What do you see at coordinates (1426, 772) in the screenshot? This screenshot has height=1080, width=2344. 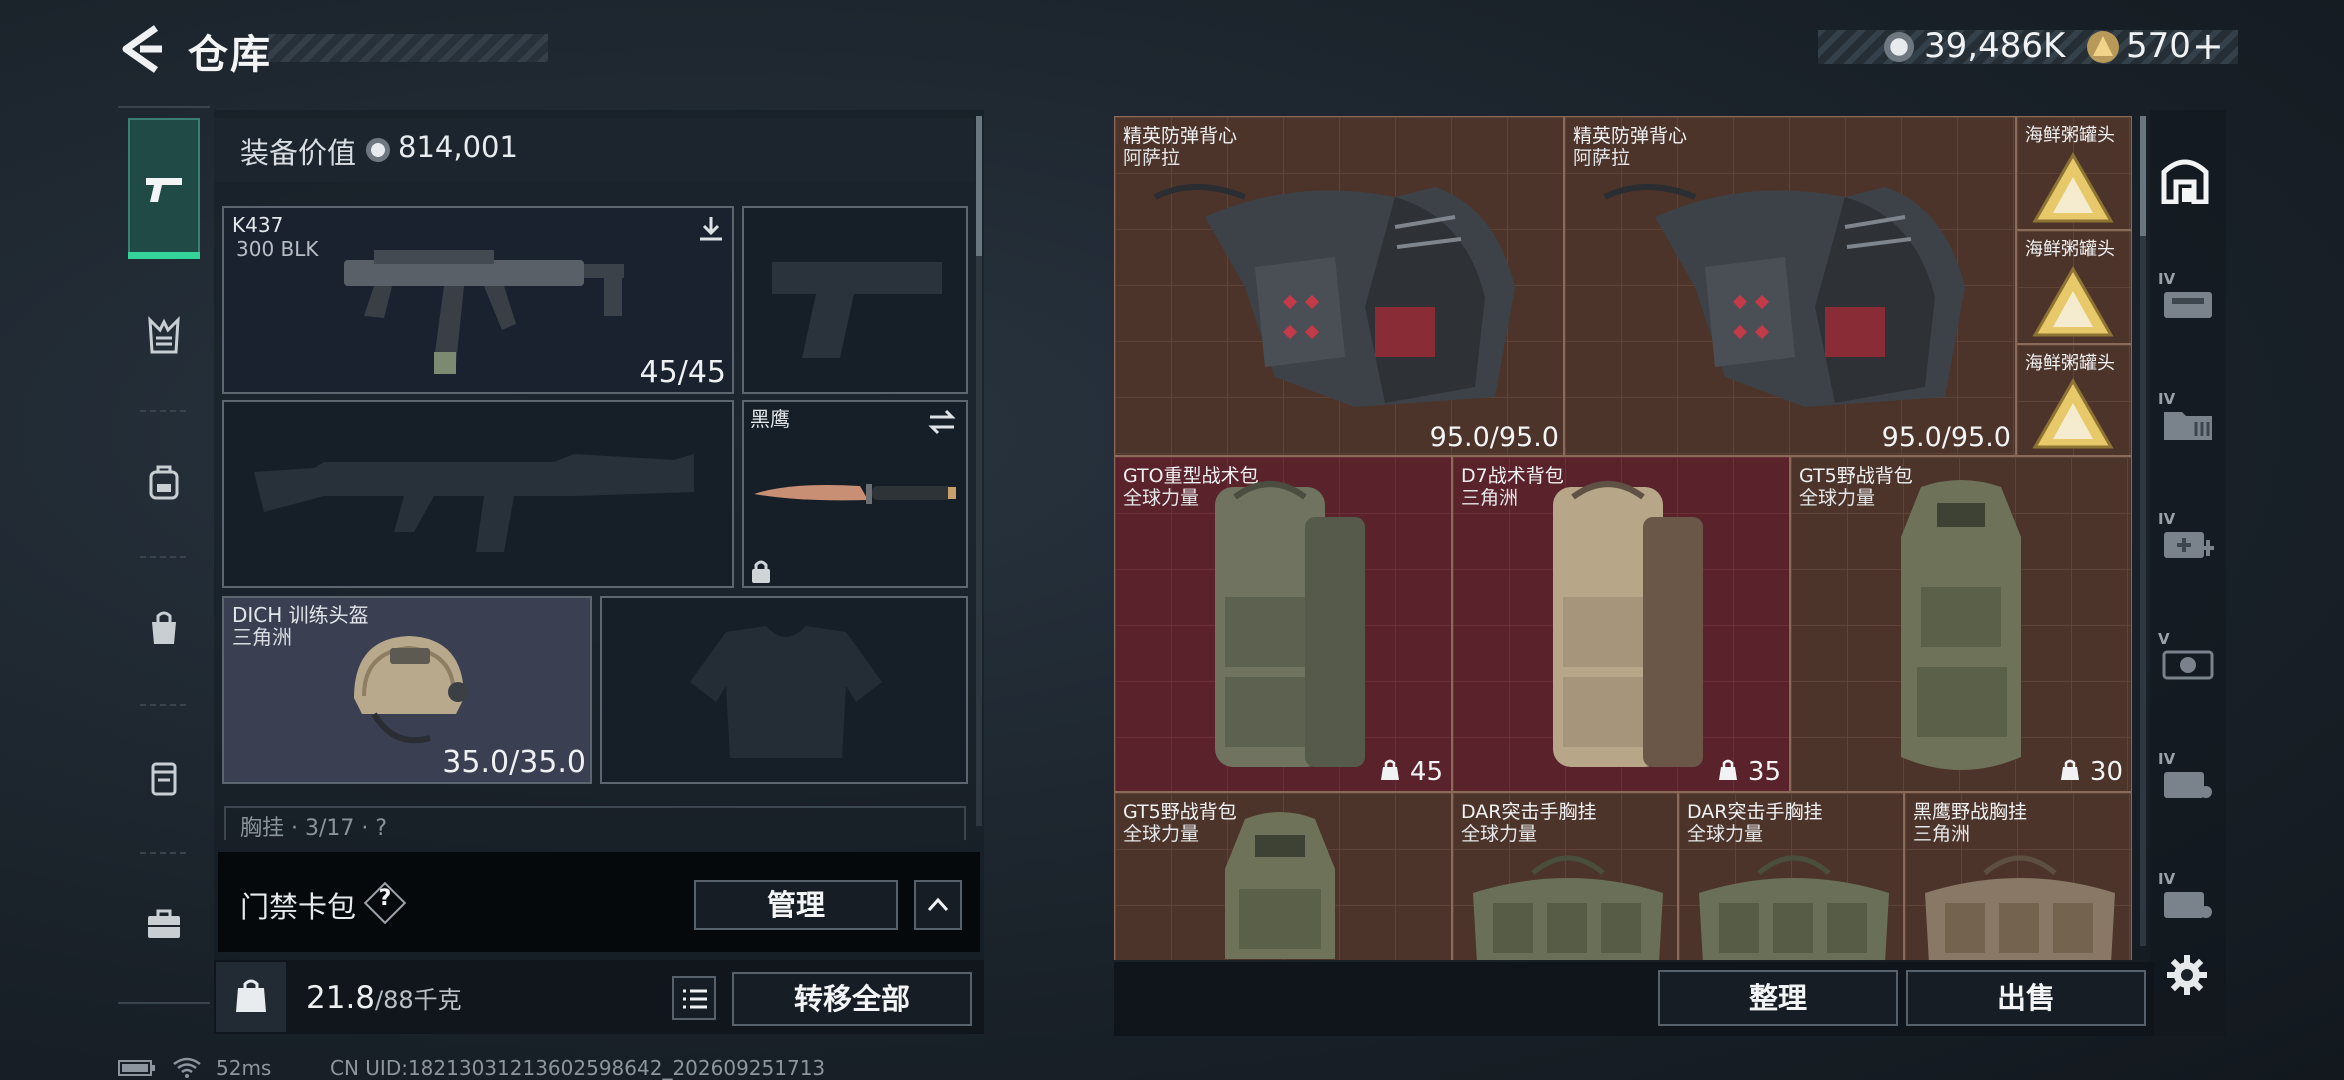 I see `item-capacity: 45` at bounding box center [1426, 772].